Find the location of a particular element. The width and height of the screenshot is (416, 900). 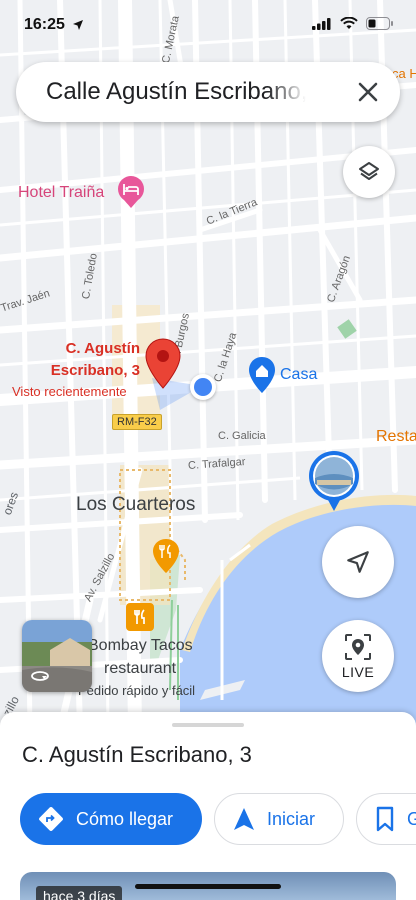

start-navigation-button: Iniciar is located at coordinates (279, 819).